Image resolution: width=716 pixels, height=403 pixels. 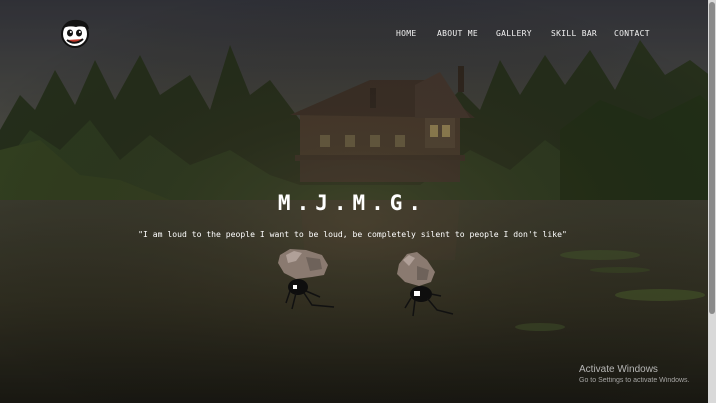 I want to click on scrollbar-thumb, so click(x=712, y=158).